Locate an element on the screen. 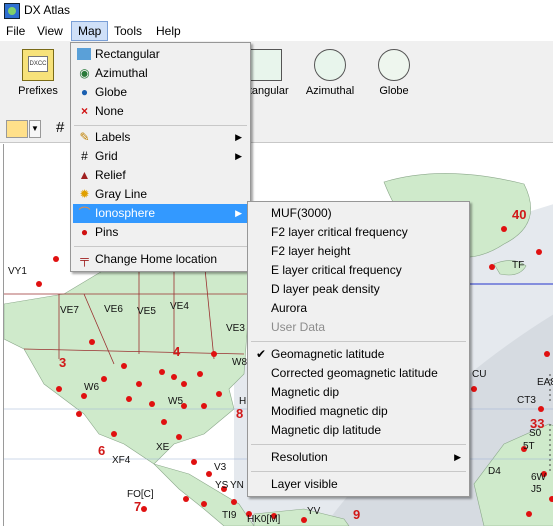  menu-item-label: Change Home location is located at coordinates (156, 259).